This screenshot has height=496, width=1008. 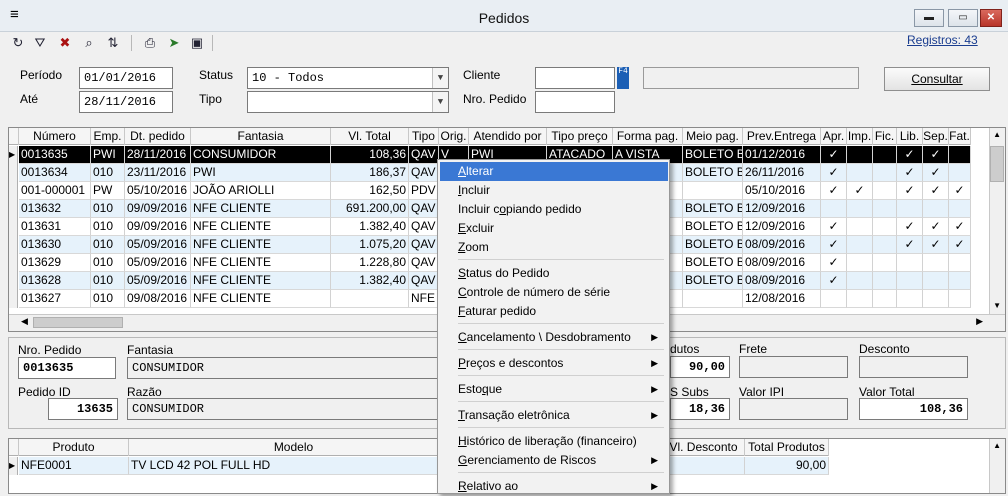 What do you see at coordinates (554, 209) in the screenshot?
I see `menu-item: Incluir copiando pedido` at bounding box center [554, 209].